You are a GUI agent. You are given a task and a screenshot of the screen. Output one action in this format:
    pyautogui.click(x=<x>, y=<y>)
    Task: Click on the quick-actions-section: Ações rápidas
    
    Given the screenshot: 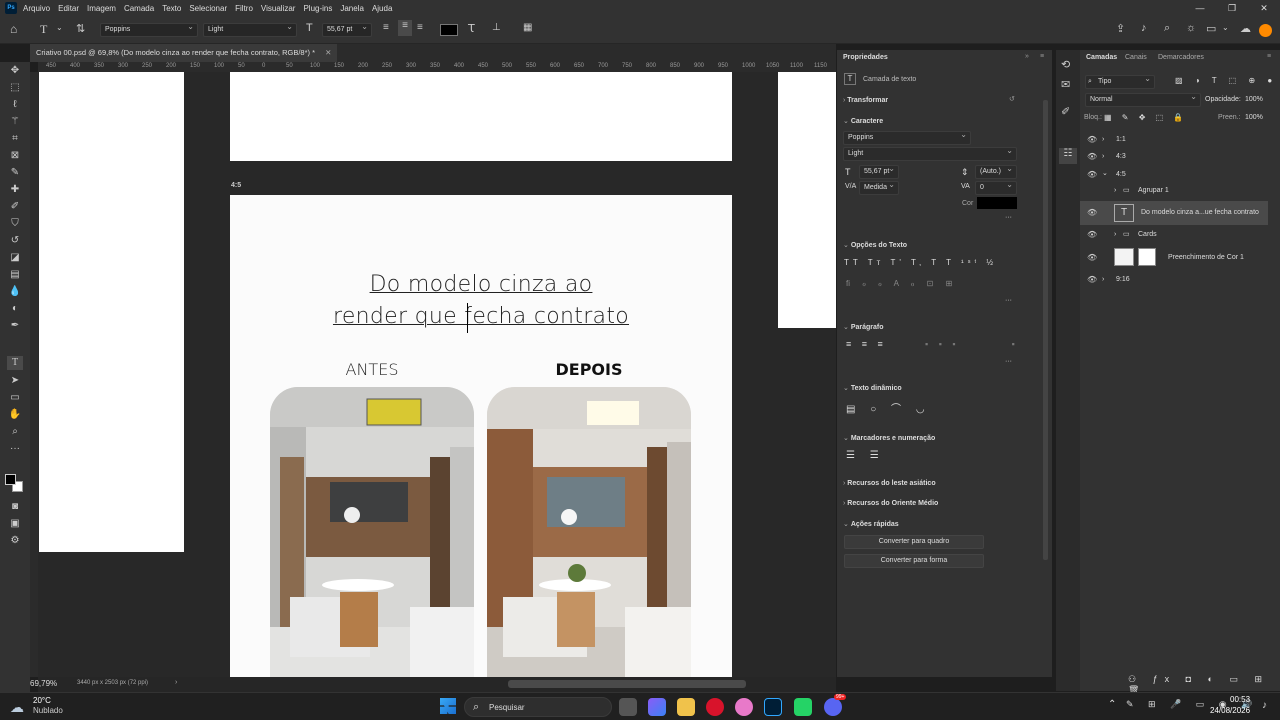 What is the action you would take?
    pyautogui.click(x=871, y=524)
    